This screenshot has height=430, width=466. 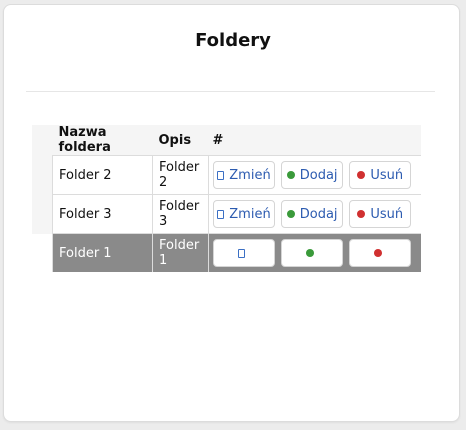 What do you see at coordinates (180, 175) in the screenshot?
I see `folder-desc-cell: Folder 2` at bounding box center [180, 175].